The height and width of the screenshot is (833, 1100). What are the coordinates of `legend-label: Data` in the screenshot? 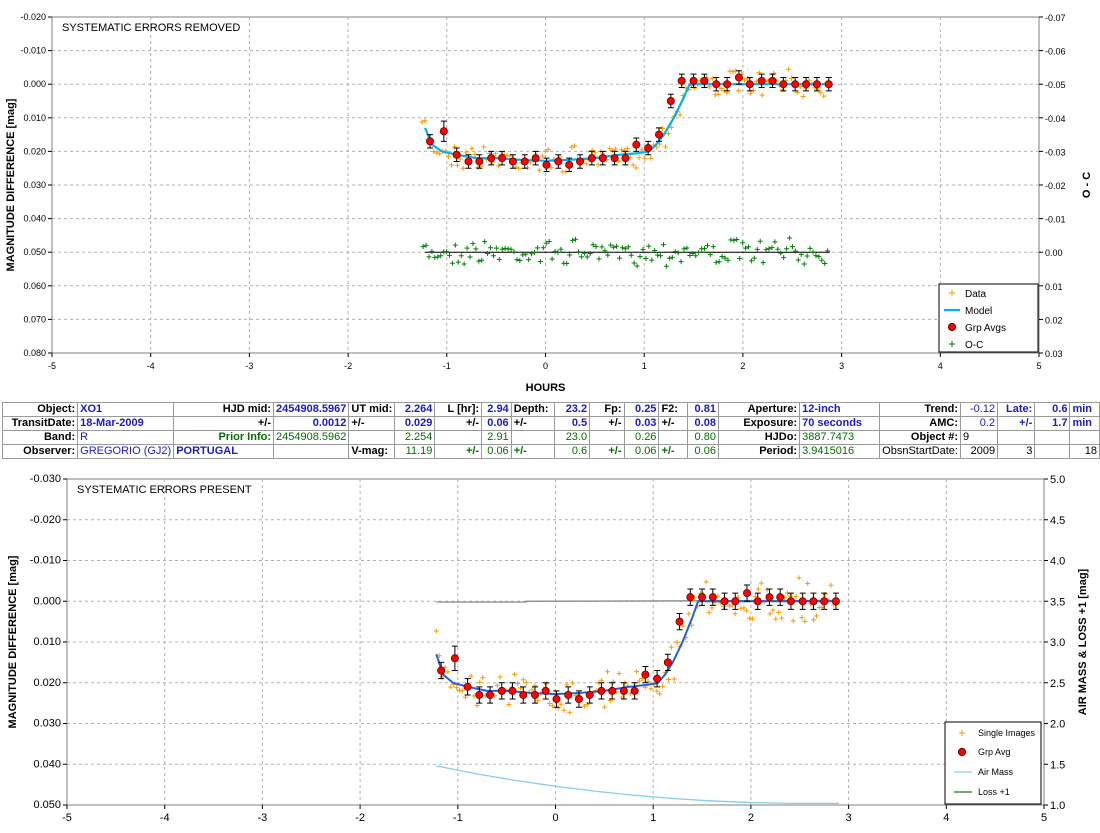 It's located at (976, 294).